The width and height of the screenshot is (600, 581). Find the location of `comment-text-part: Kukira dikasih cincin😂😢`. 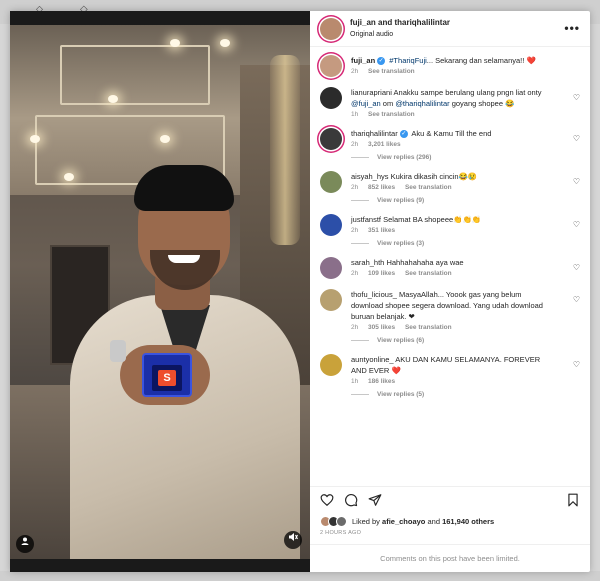

comment-text-part: Kukira dikasih cincin😂😢 is located at coordinates (434, 176).